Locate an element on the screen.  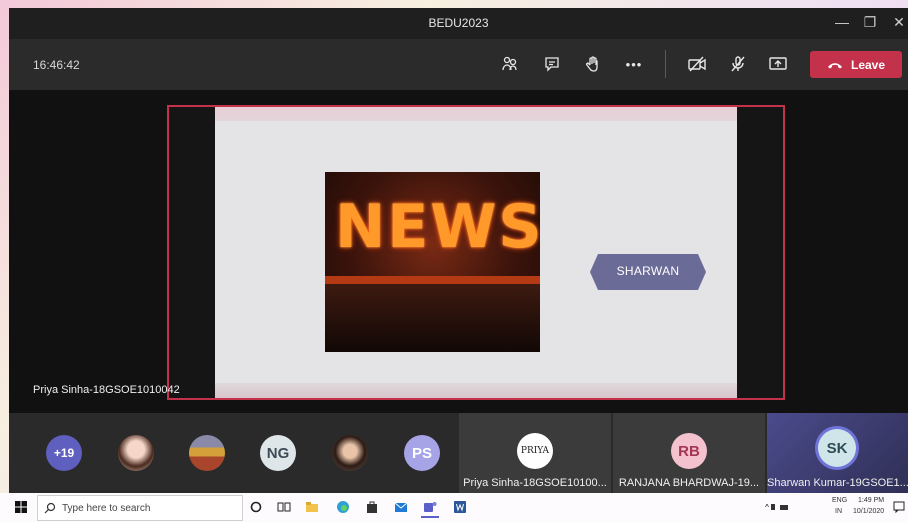
share-screen-icon is located at coordinates (778, 64).